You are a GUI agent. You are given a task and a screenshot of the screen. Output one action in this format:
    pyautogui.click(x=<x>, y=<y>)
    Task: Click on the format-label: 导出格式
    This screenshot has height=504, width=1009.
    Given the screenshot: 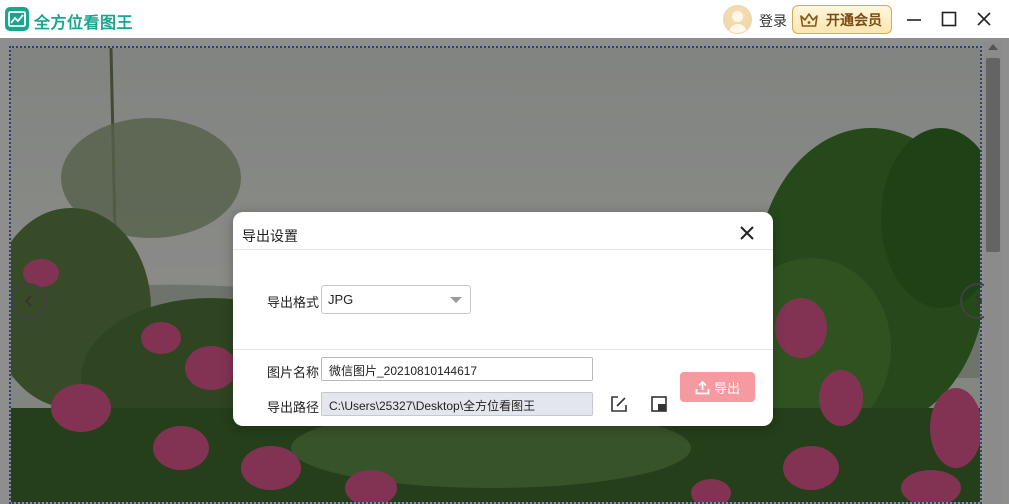 What is the action you would take?
    pyautogui.click(x=293, y=302)
    